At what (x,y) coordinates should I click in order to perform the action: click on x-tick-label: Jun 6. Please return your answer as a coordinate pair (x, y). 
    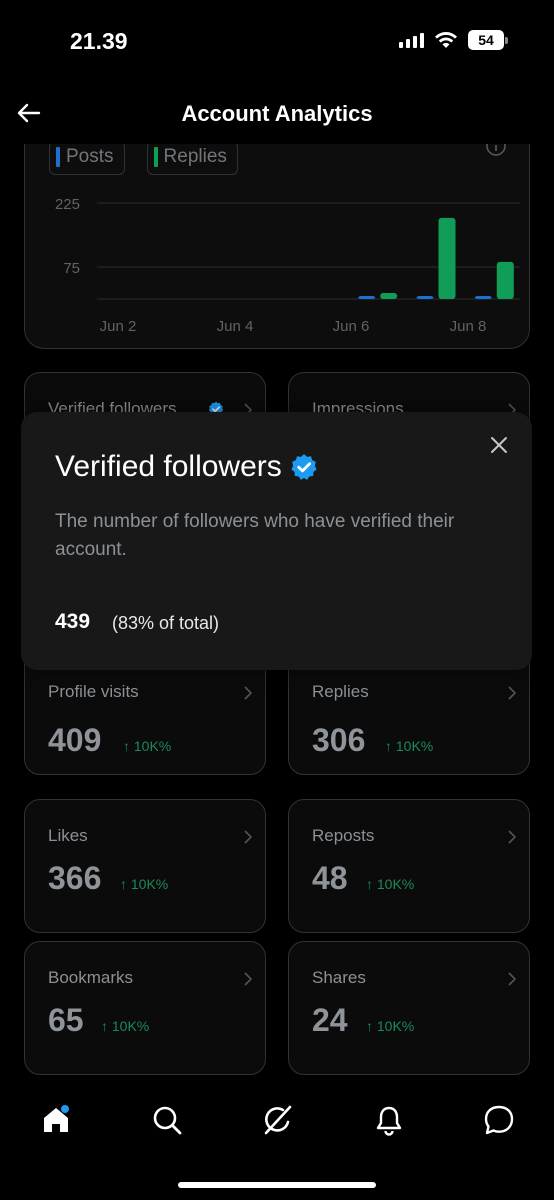
    Looking at the image, I should click on (351, 326).